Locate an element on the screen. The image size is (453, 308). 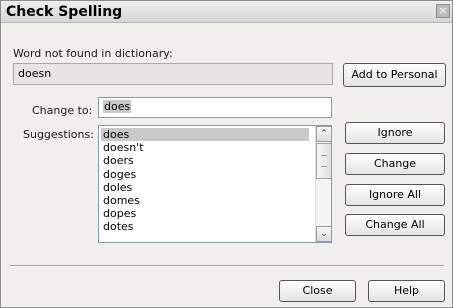
title-bar: Check Spelling × is located at coordinates (226, 12).